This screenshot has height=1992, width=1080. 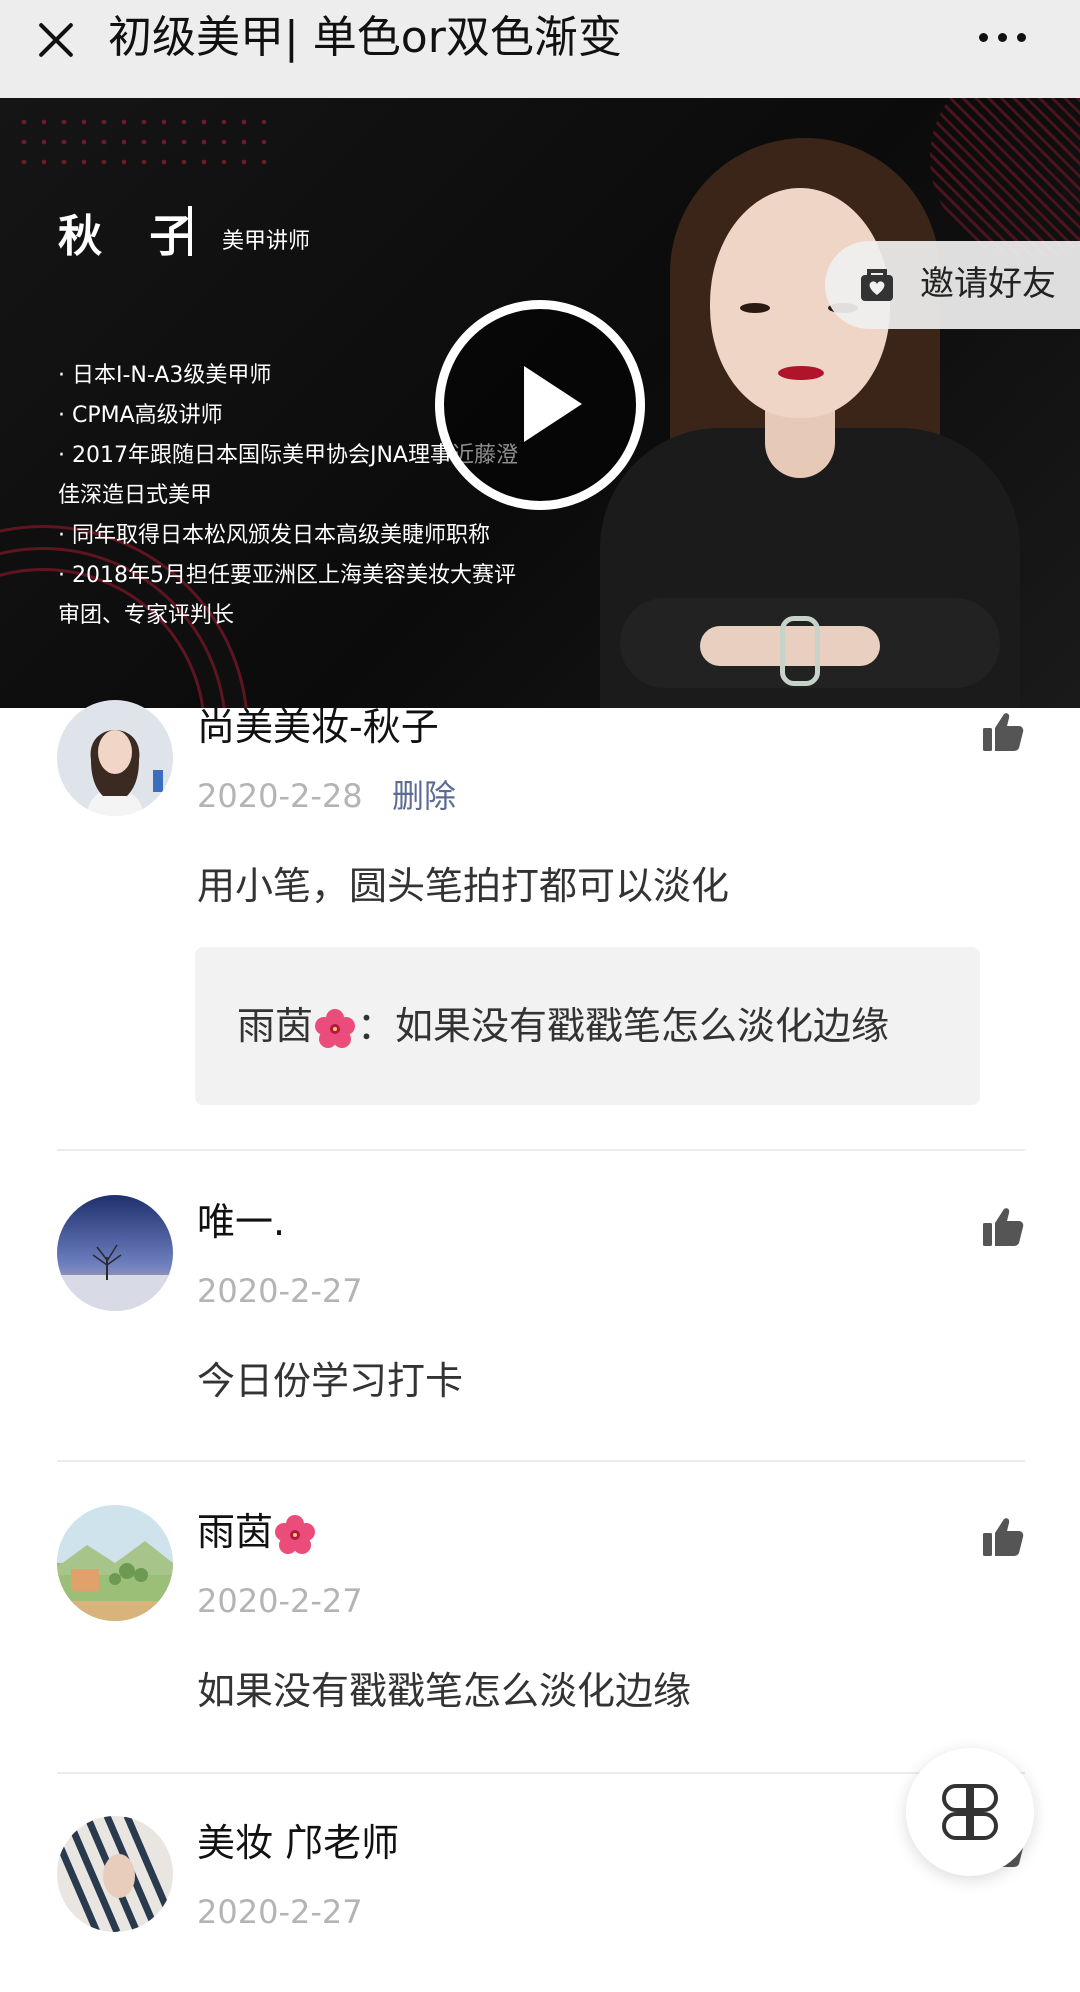 What do you see at coordinates (330, 1381) in the screenshot?
I see `comment-text: 今日份学习打卡` at bounding box center [330, 1381].